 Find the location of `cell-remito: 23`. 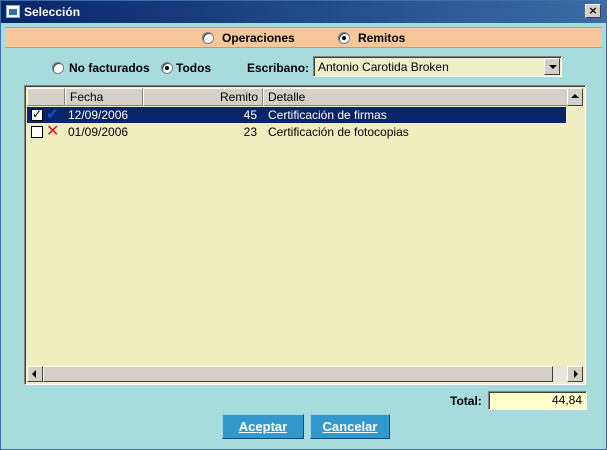

cell-remito: 23 is located at coordinates (250, 132).